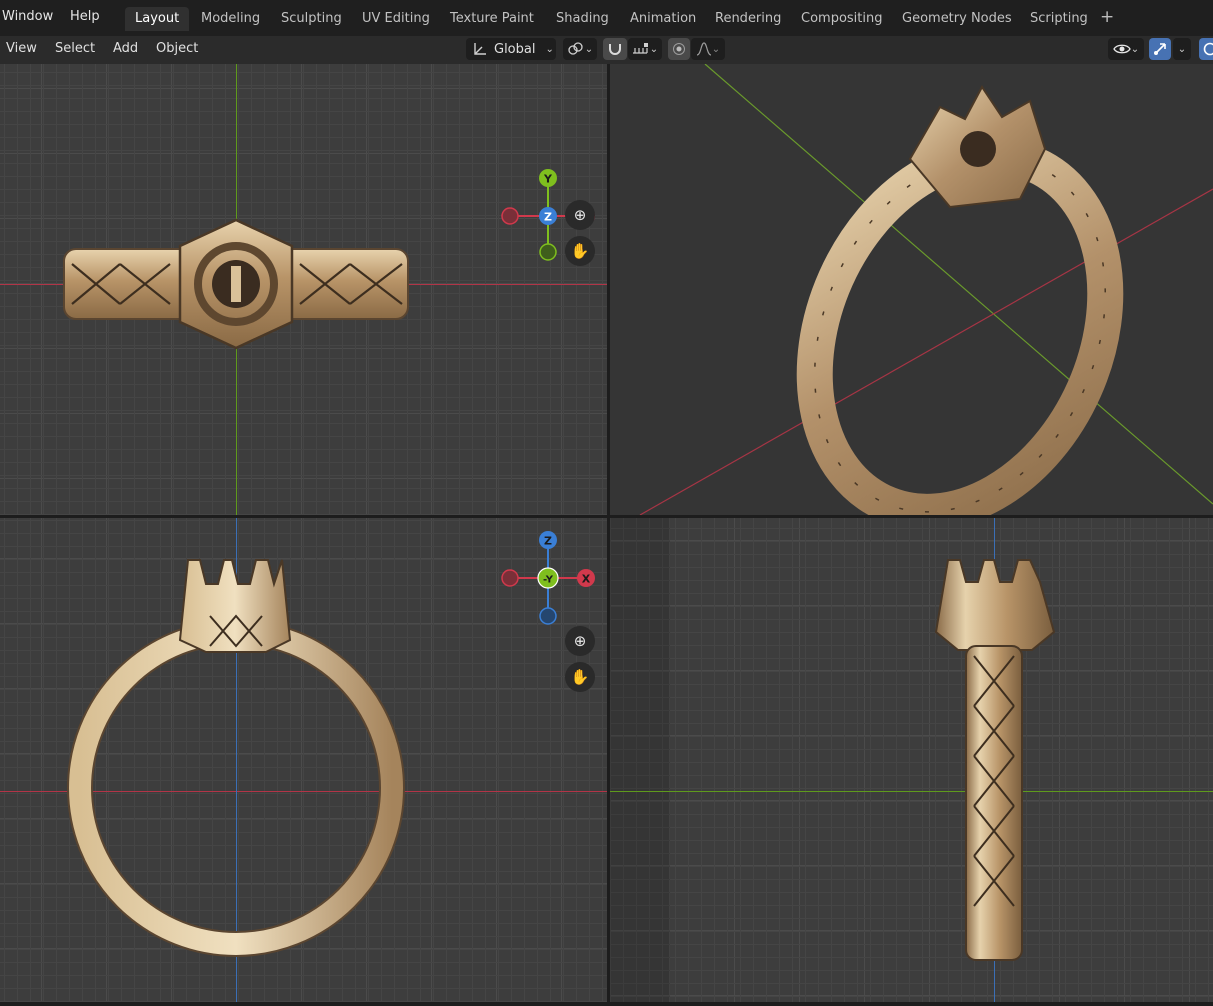 This screenshot has width=1213, height=1006. Describe the element at coordinates (960, 300) in the screenshot. I see `ring-perspective-view` at that location.